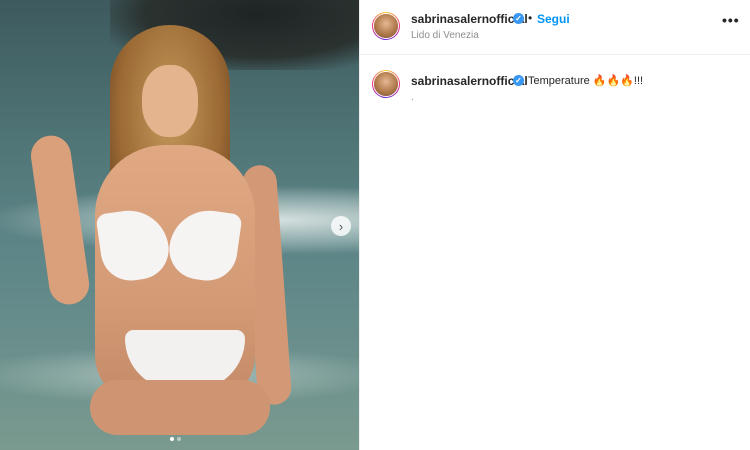 This screenshot has width=750, height=450. I want to click on username-link: sabrinasalernofficial, so click(469, 19).